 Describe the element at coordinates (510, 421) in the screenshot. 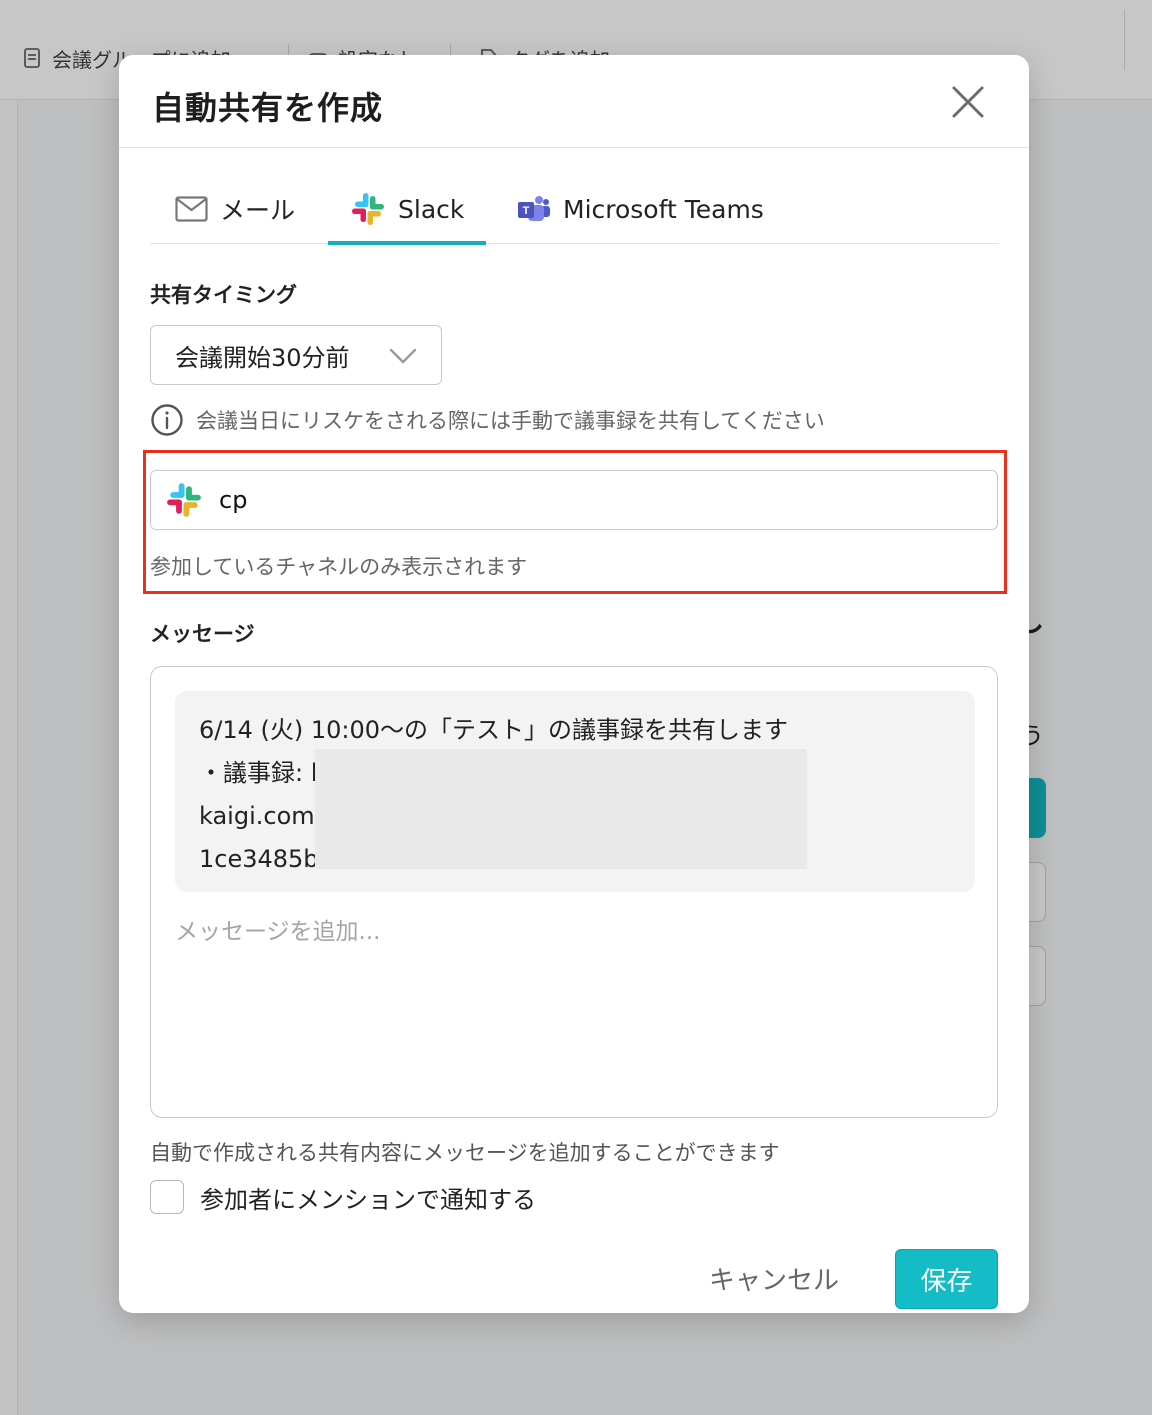

I see `timing-note-text: 会議当日にリスケをされる際には手動で議事録を共有してください` at that location.